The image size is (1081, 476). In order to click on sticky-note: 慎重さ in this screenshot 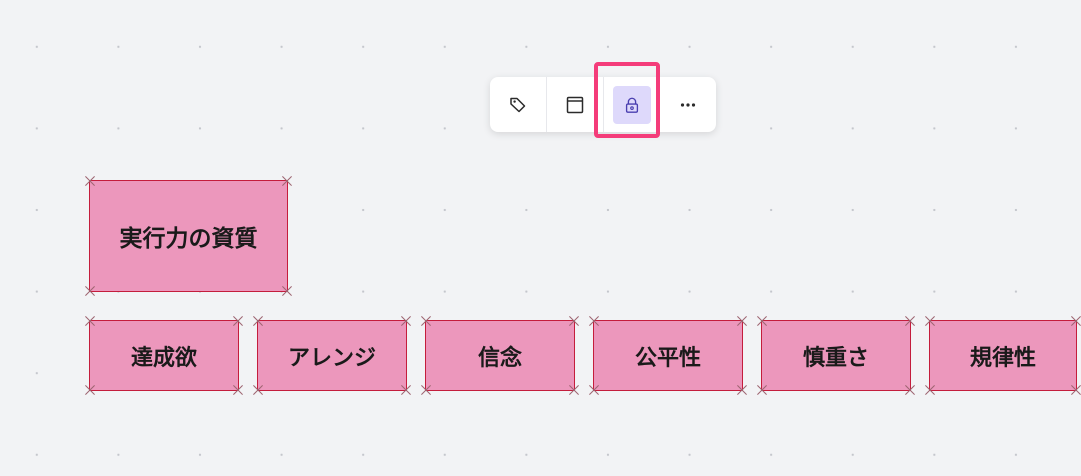, I will do `click(836, 355)`.